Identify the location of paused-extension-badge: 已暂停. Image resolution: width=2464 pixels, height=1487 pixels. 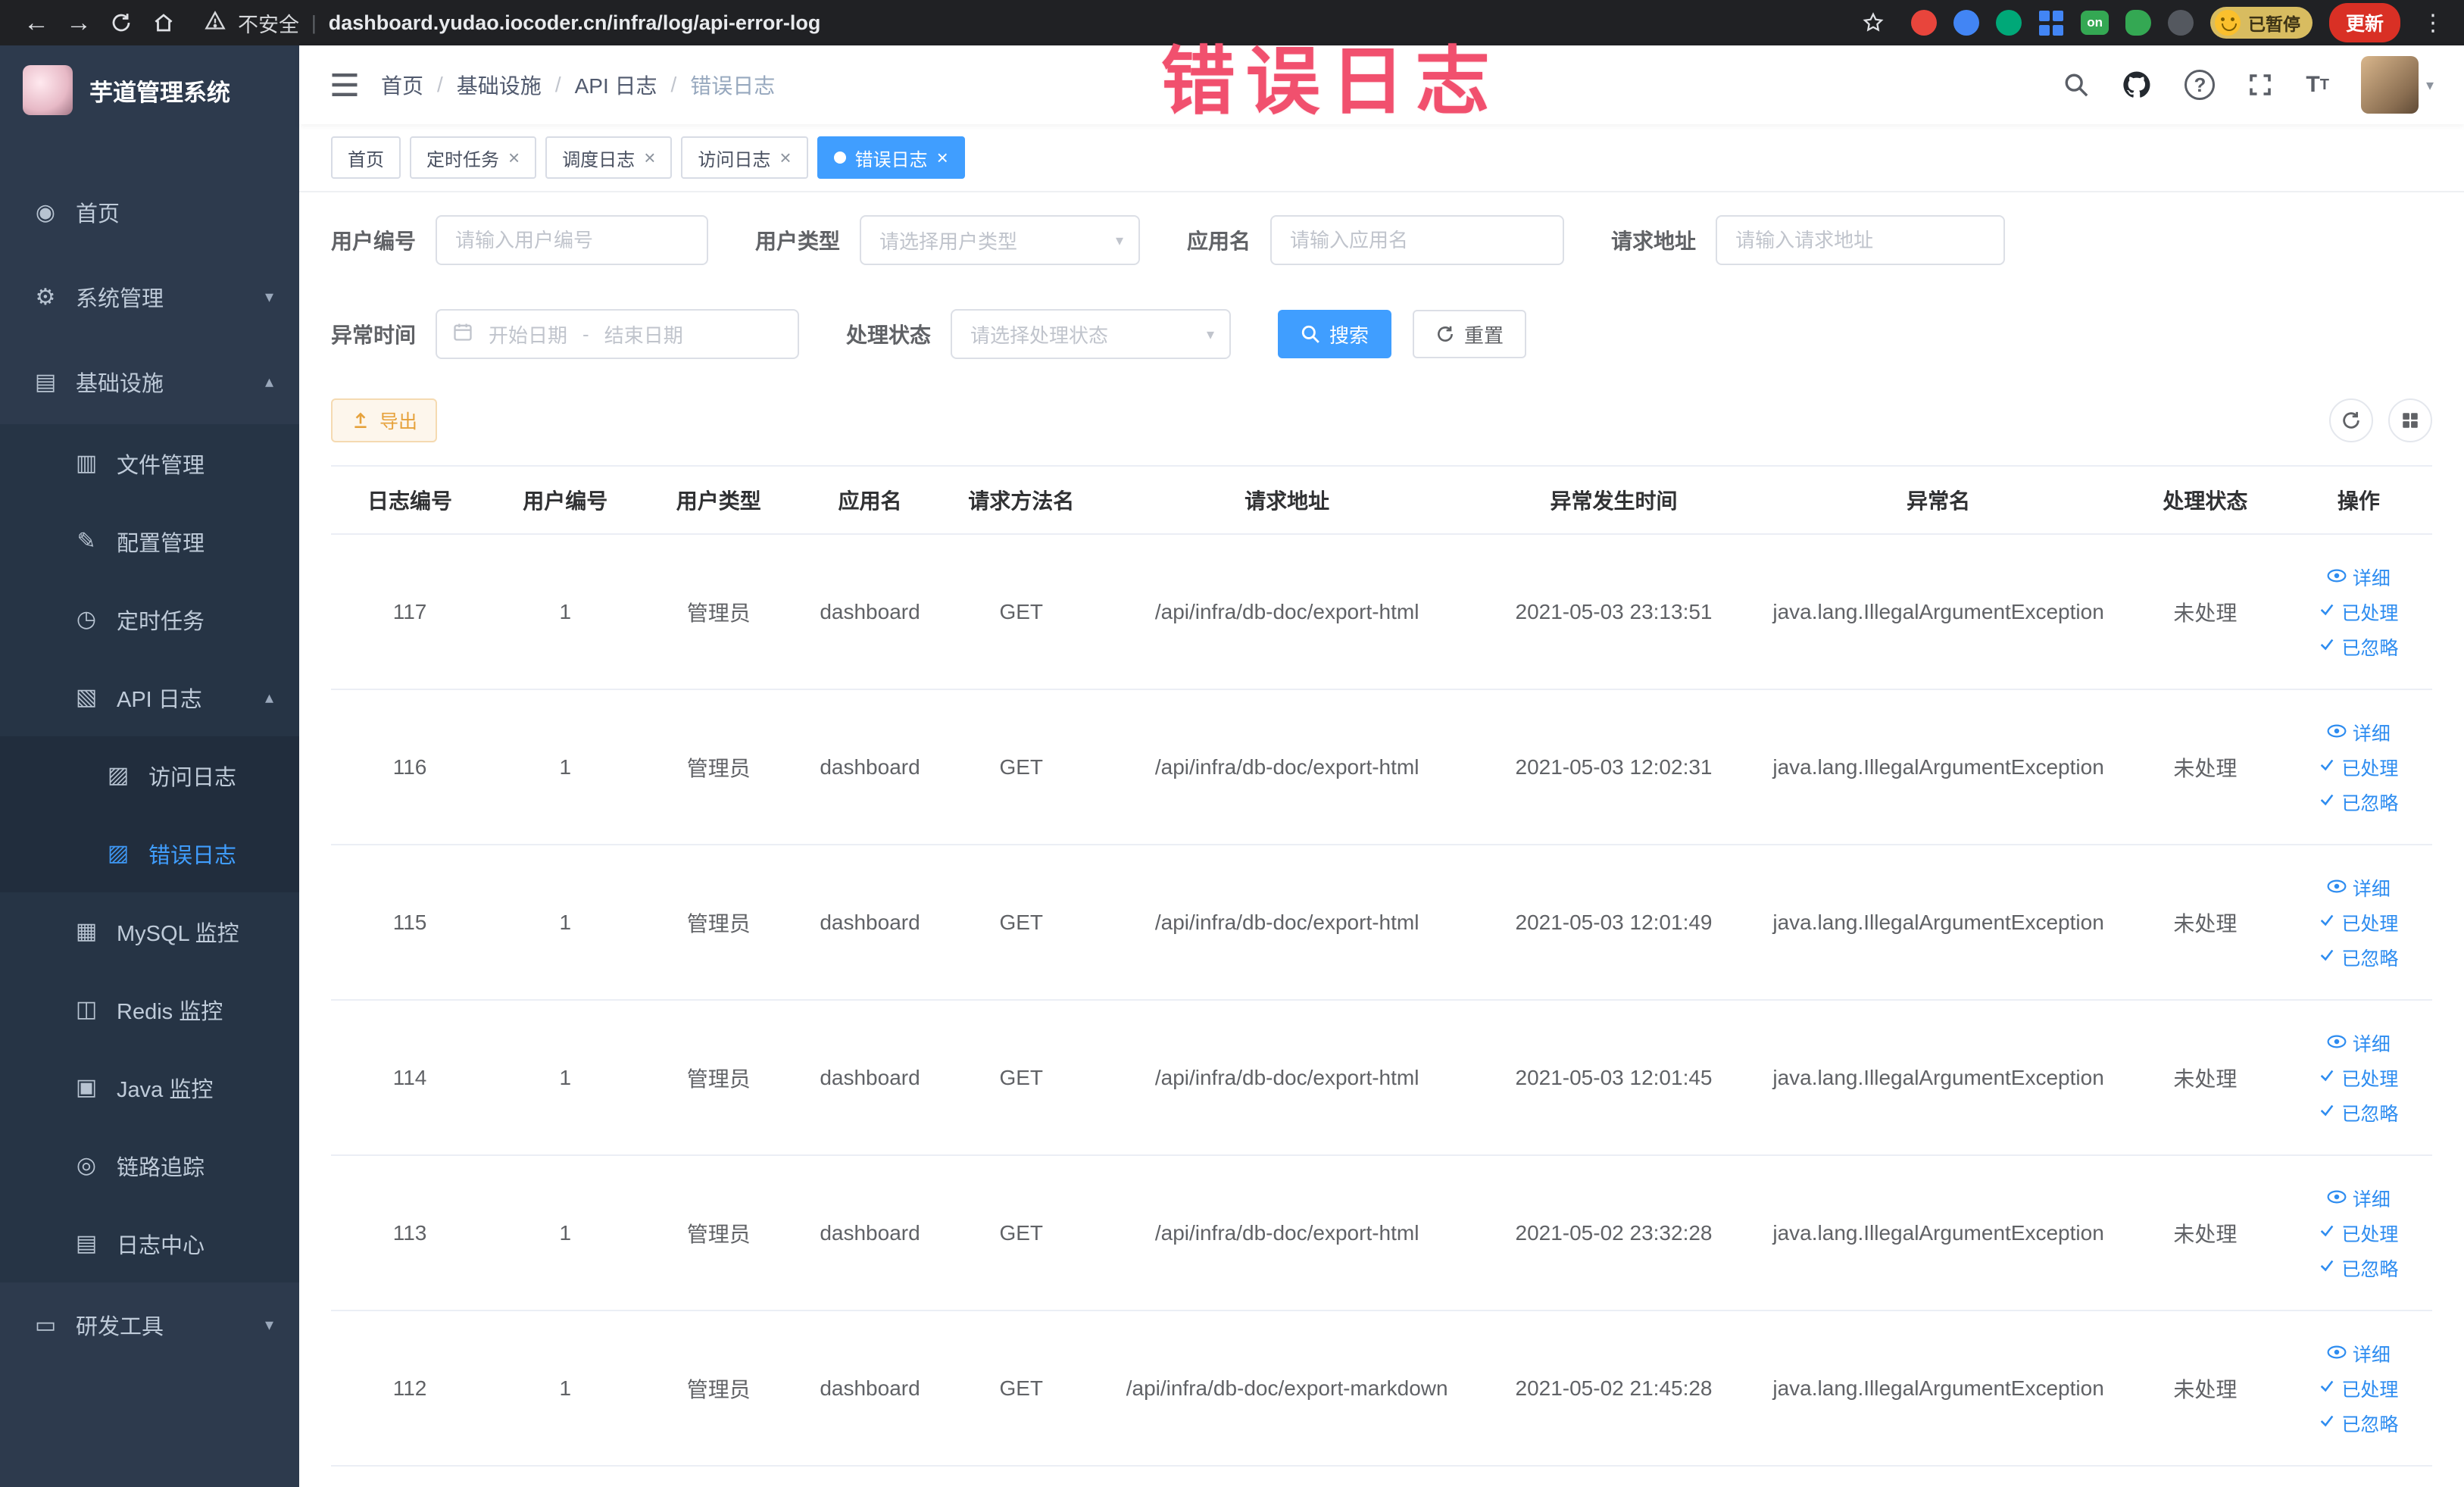
(2261, 23).